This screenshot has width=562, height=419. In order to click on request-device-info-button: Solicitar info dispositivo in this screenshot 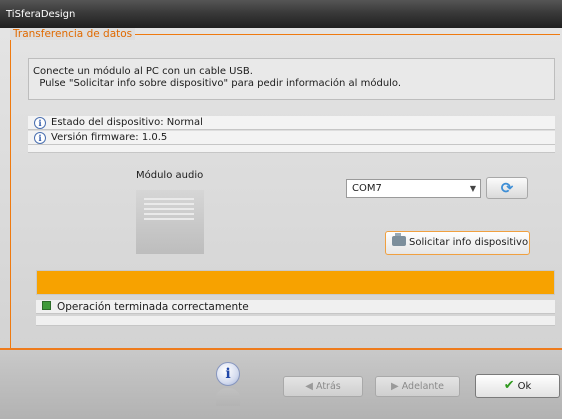, I will do `click(457, 243)`.